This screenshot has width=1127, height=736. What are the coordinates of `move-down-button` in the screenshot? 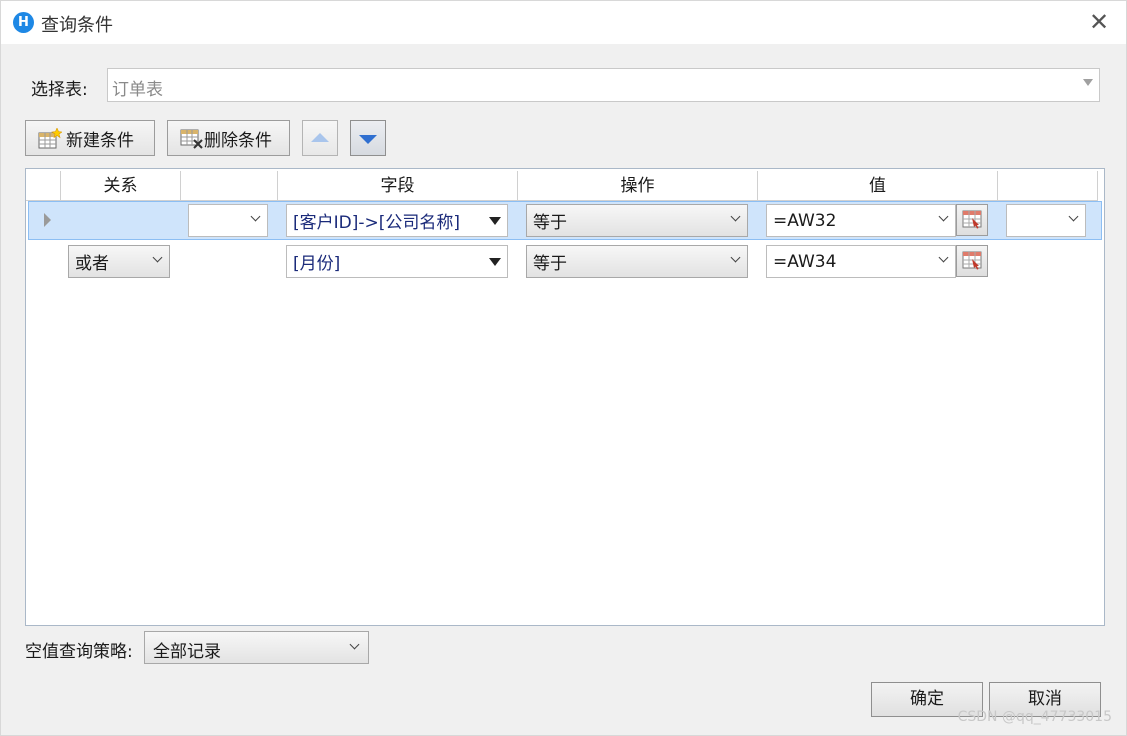 It's located at (368, 138).